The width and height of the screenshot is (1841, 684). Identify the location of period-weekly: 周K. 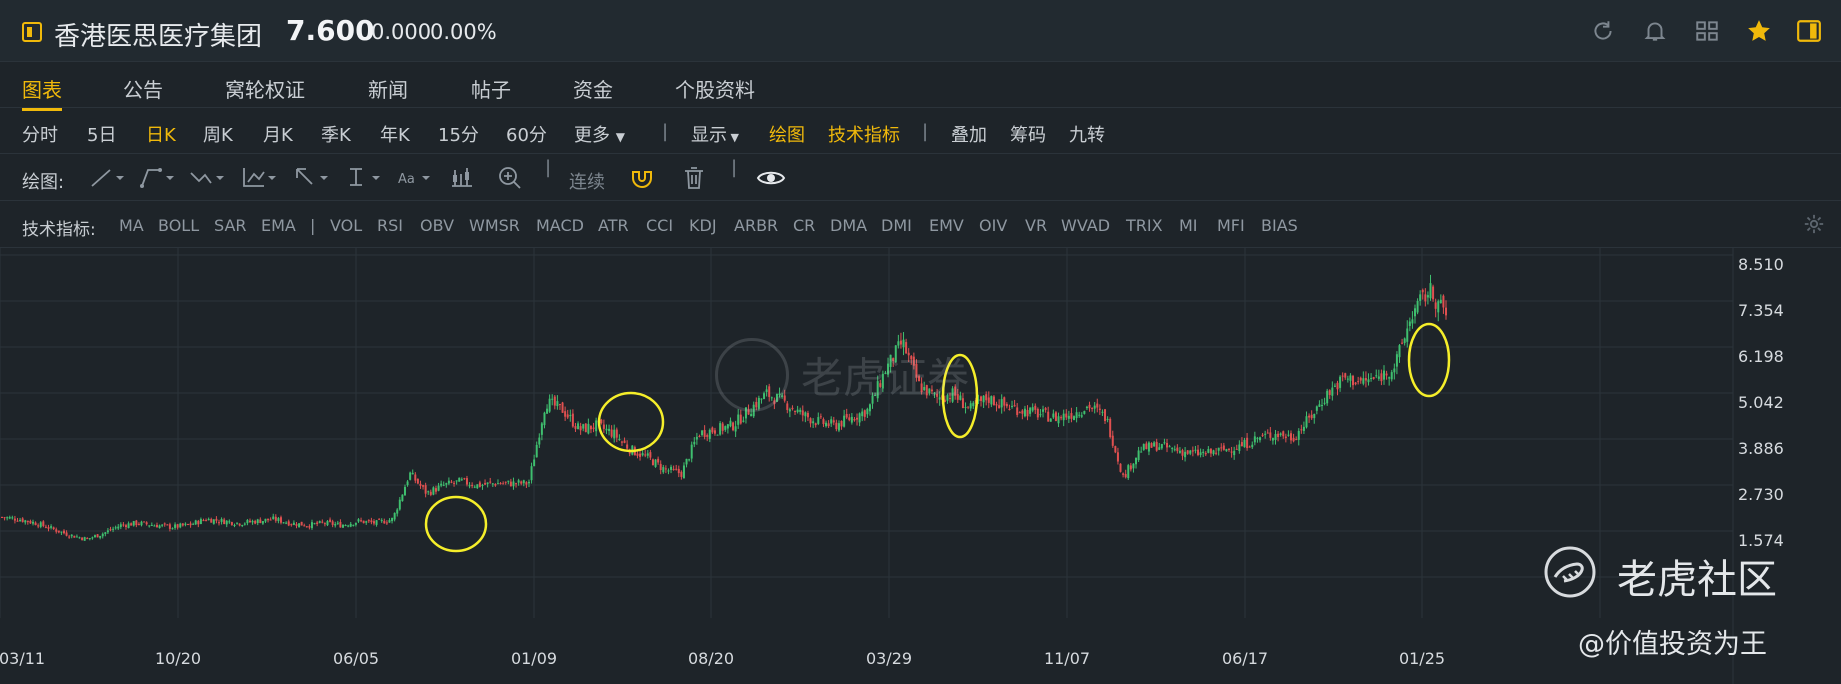
(218, 134).